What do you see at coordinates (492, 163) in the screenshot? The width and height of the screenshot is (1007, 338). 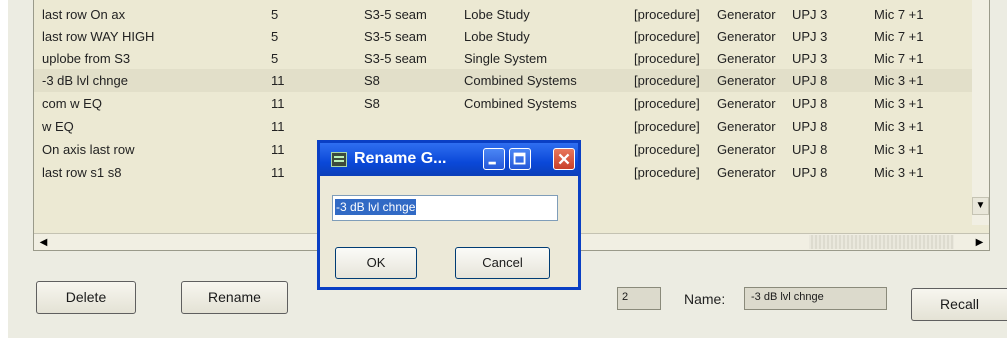 I see `minimize-icon` at bounding box center [492, 163].